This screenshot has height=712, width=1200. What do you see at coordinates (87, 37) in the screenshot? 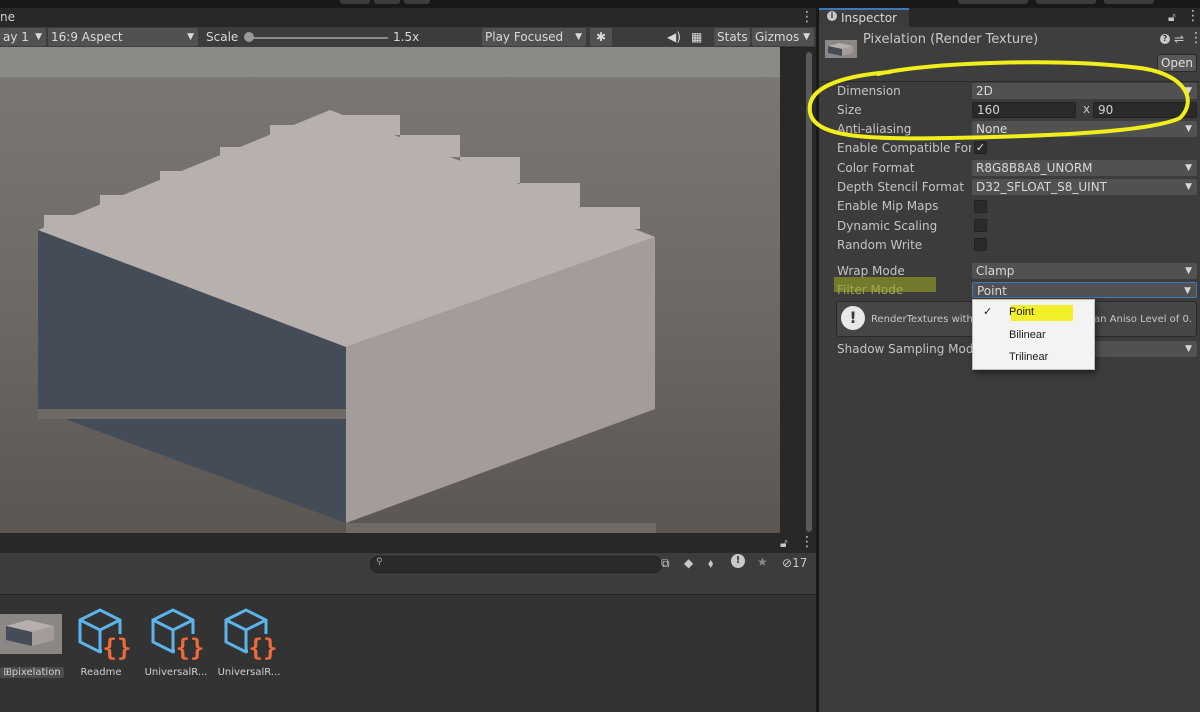
I see `aspect-label: 16:9 Aspect` at bounding box center [87, 37].